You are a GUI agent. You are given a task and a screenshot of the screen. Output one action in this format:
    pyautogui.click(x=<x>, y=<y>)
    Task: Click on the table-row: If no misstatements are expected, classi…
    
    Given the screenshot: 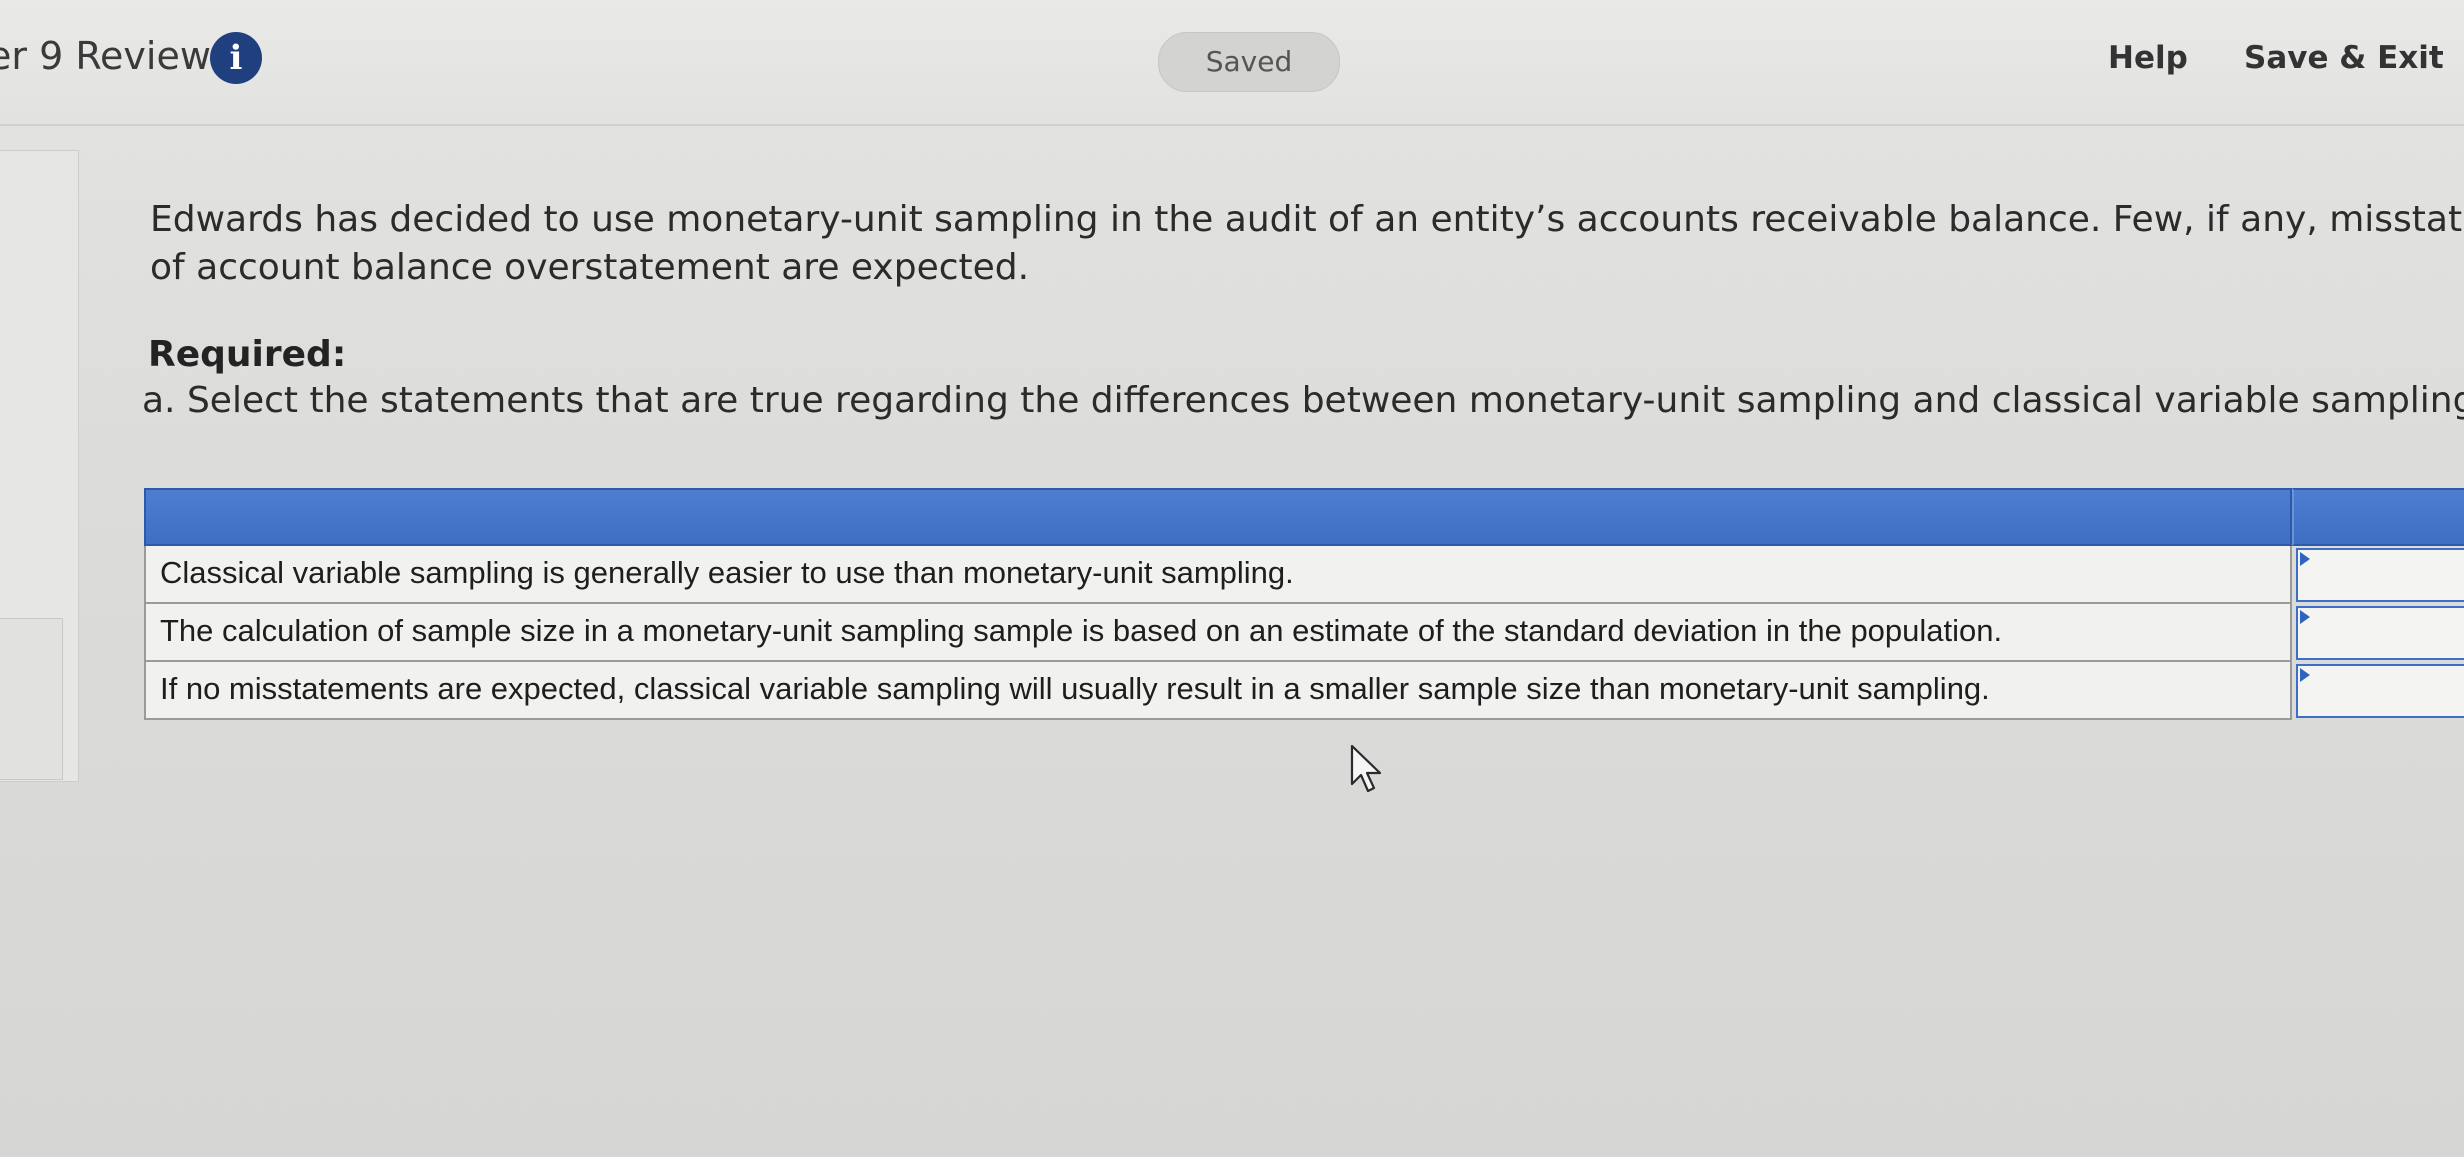 What is the action you would take?
    pyautogui.click(x=1218, y=691)
    